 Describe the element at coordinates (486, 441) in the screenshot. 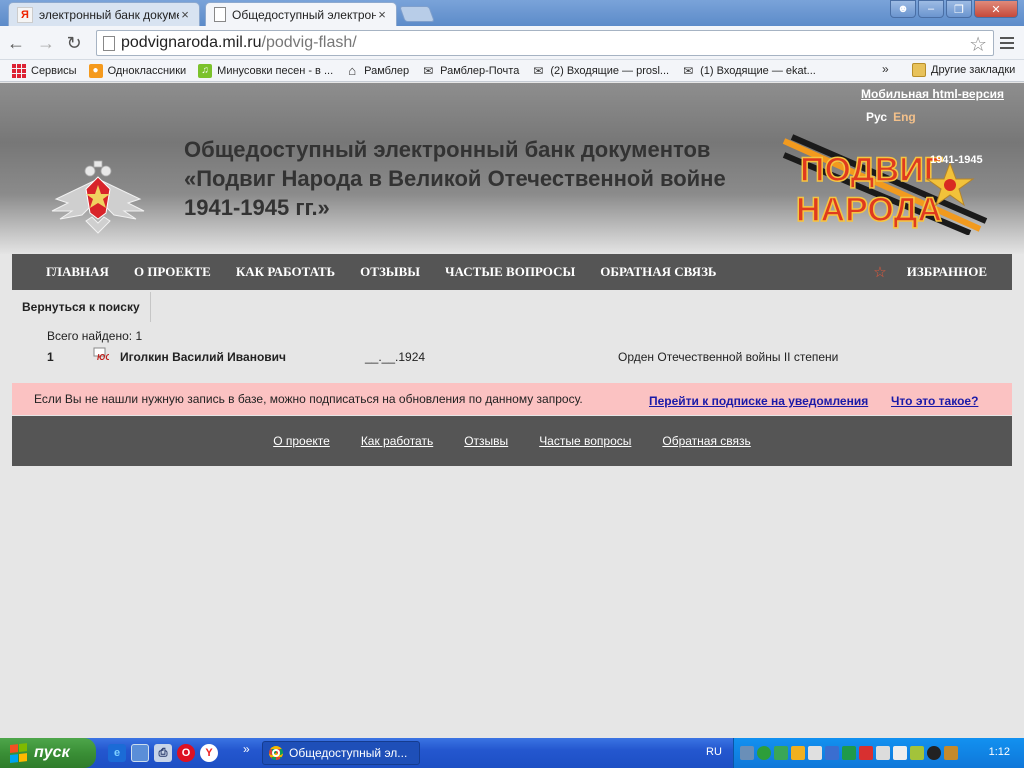

I see `footer-link-reviews: Отзывы` at that location.